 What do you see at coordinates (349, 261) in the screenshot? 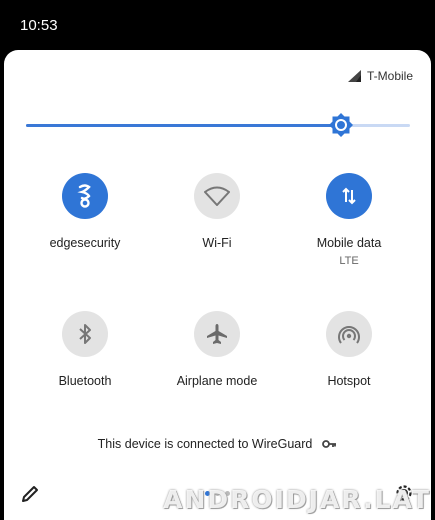
I see `tile-mobile-data-sub: LTE` at bounding box center [349, 261].